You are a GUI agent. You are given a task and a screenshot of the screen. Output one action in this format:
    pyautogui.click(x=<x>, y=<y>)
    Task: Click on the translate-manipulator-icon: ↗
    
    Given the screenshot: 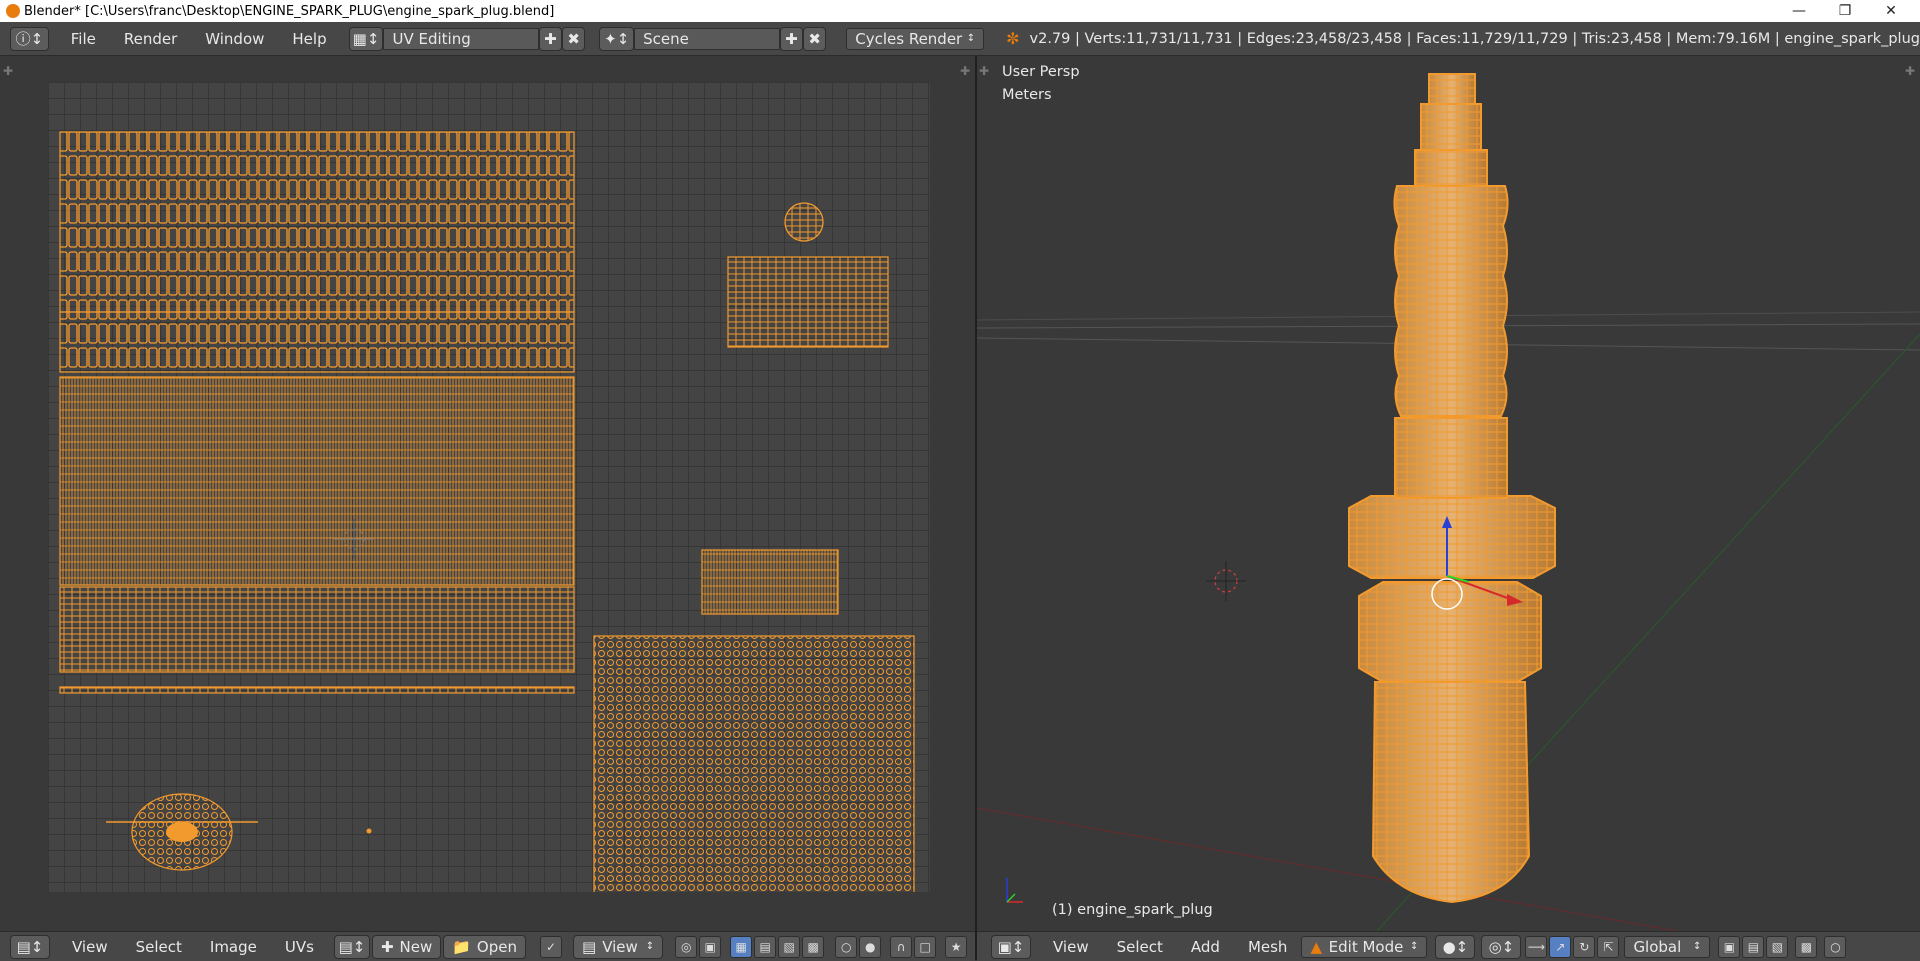 What is the action you would take?
    pyautogui.click(x=1560, y=946)
    